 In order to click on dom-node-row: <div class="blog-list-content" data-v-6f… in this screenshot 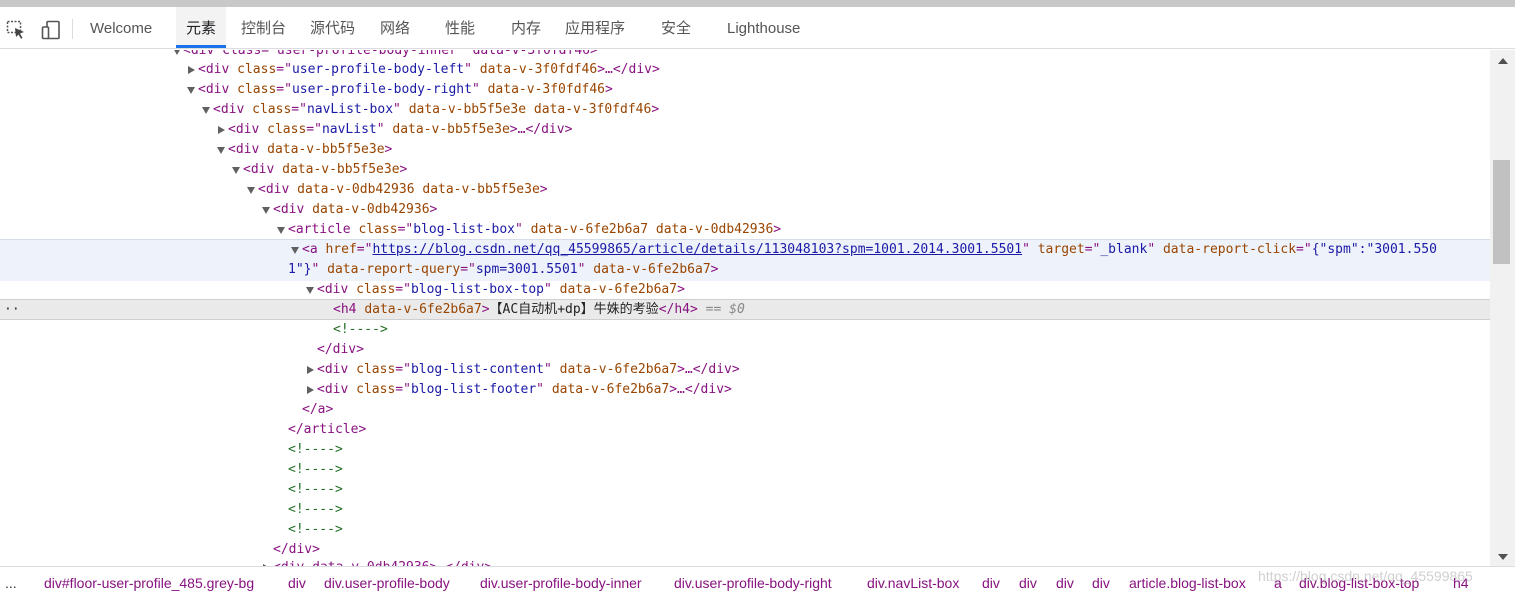, I will do `click(745, 370)`.